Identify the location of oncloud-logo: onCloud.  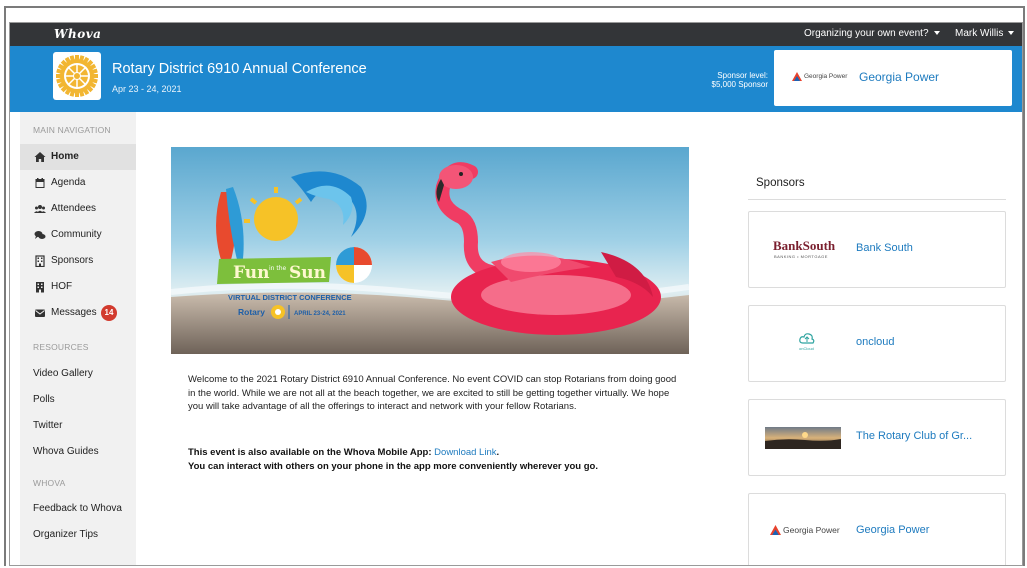
(803, 344).